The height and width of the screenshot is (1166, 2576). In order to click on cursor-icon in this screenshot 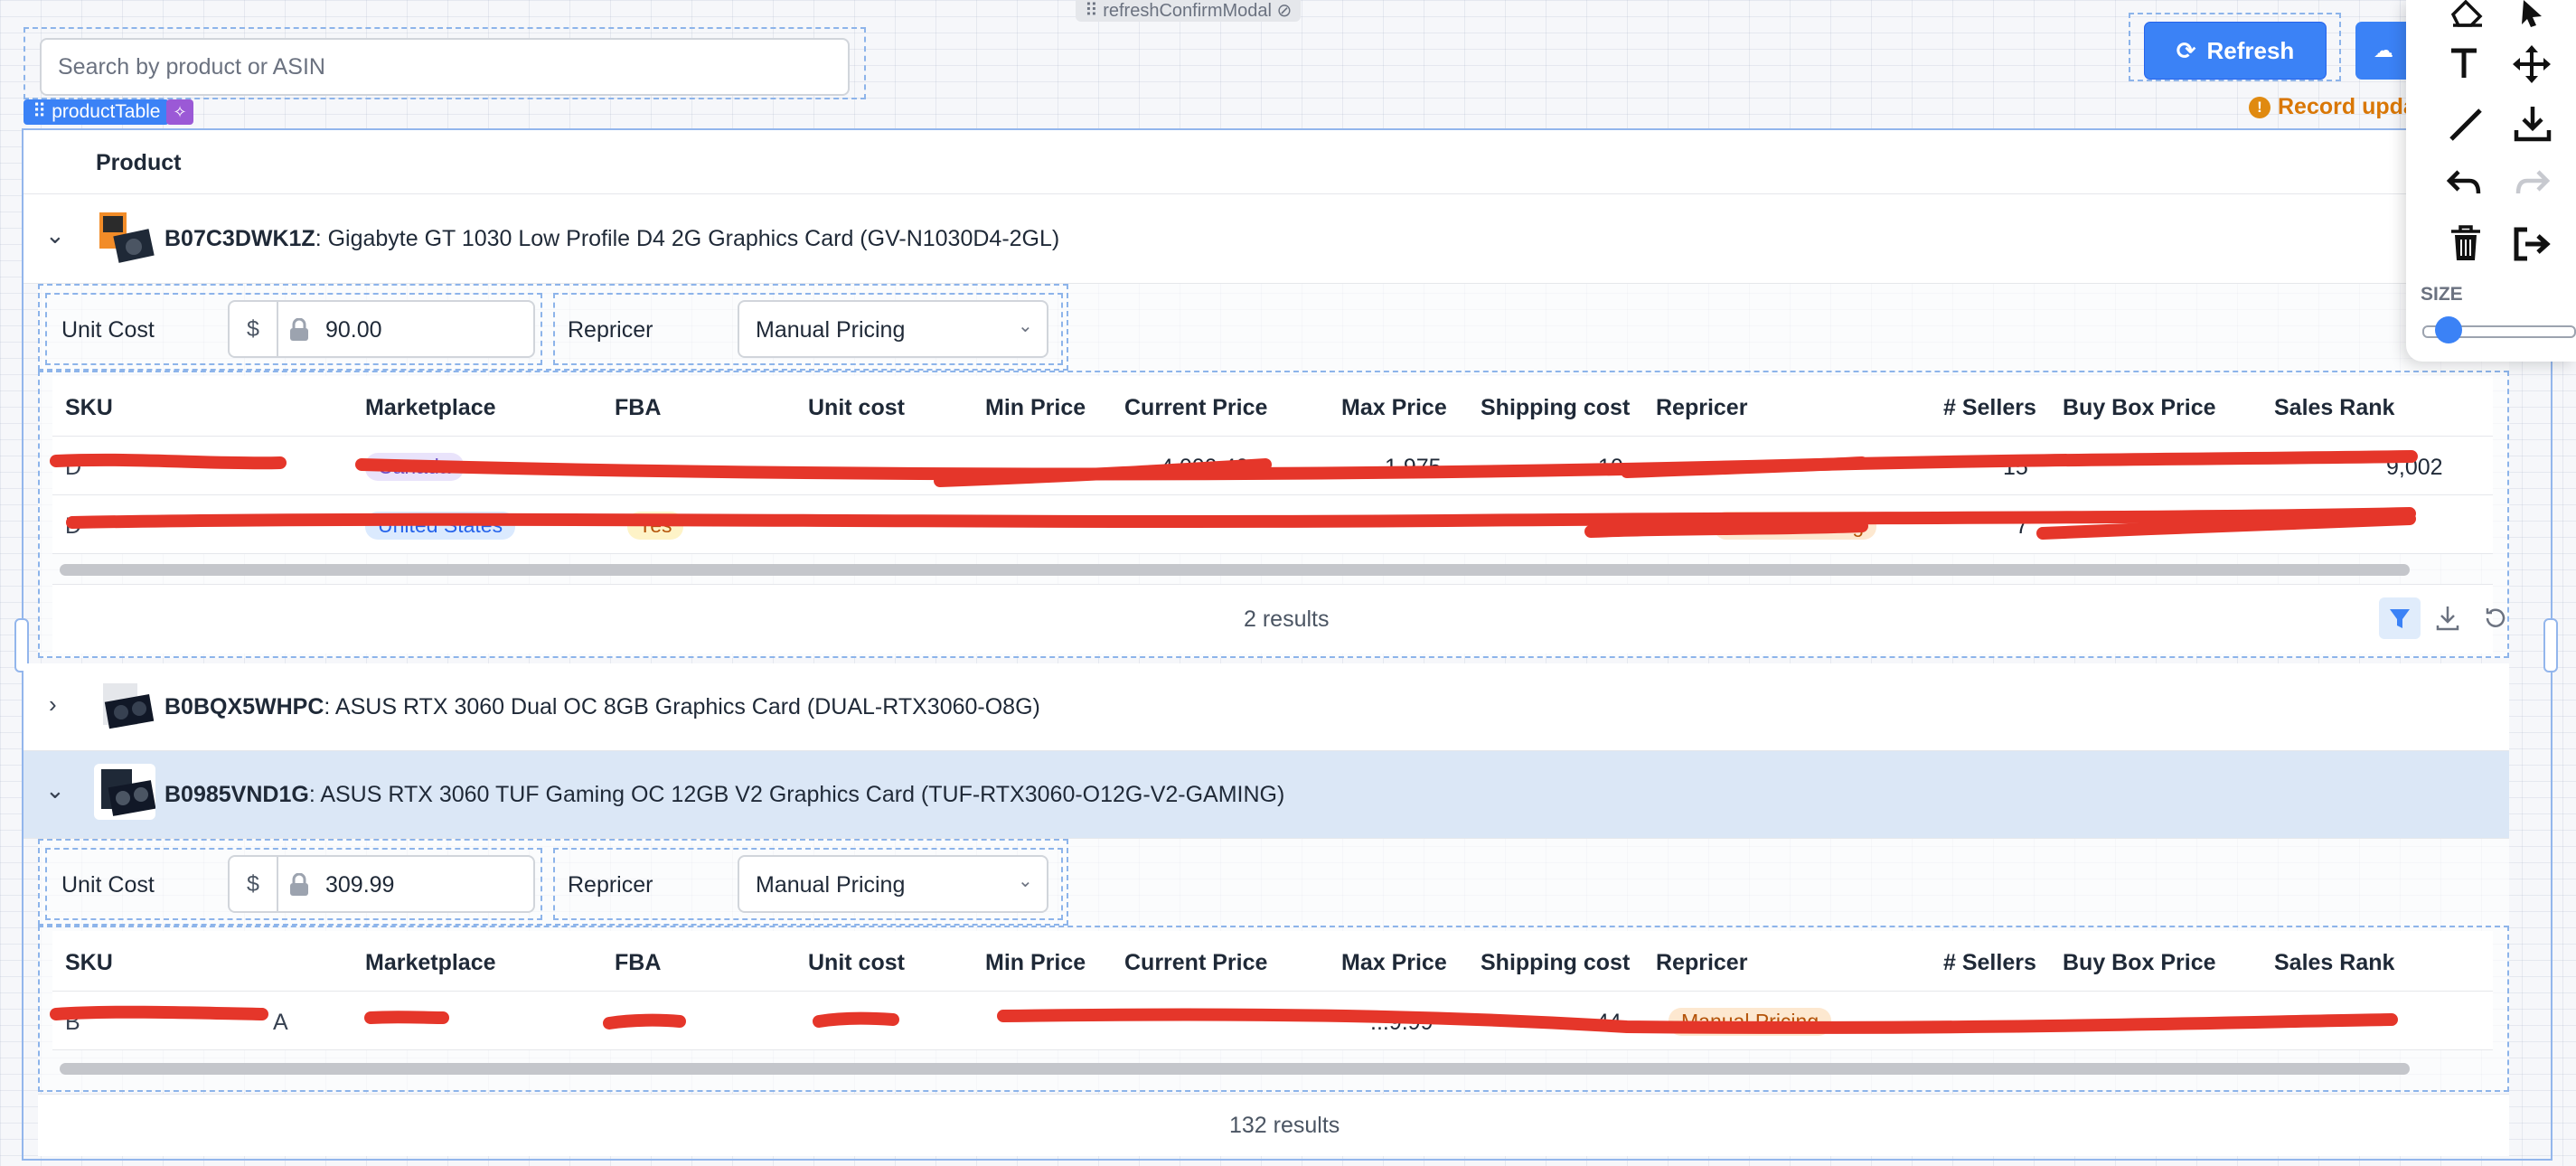, I will do `click(2533, 16)`.